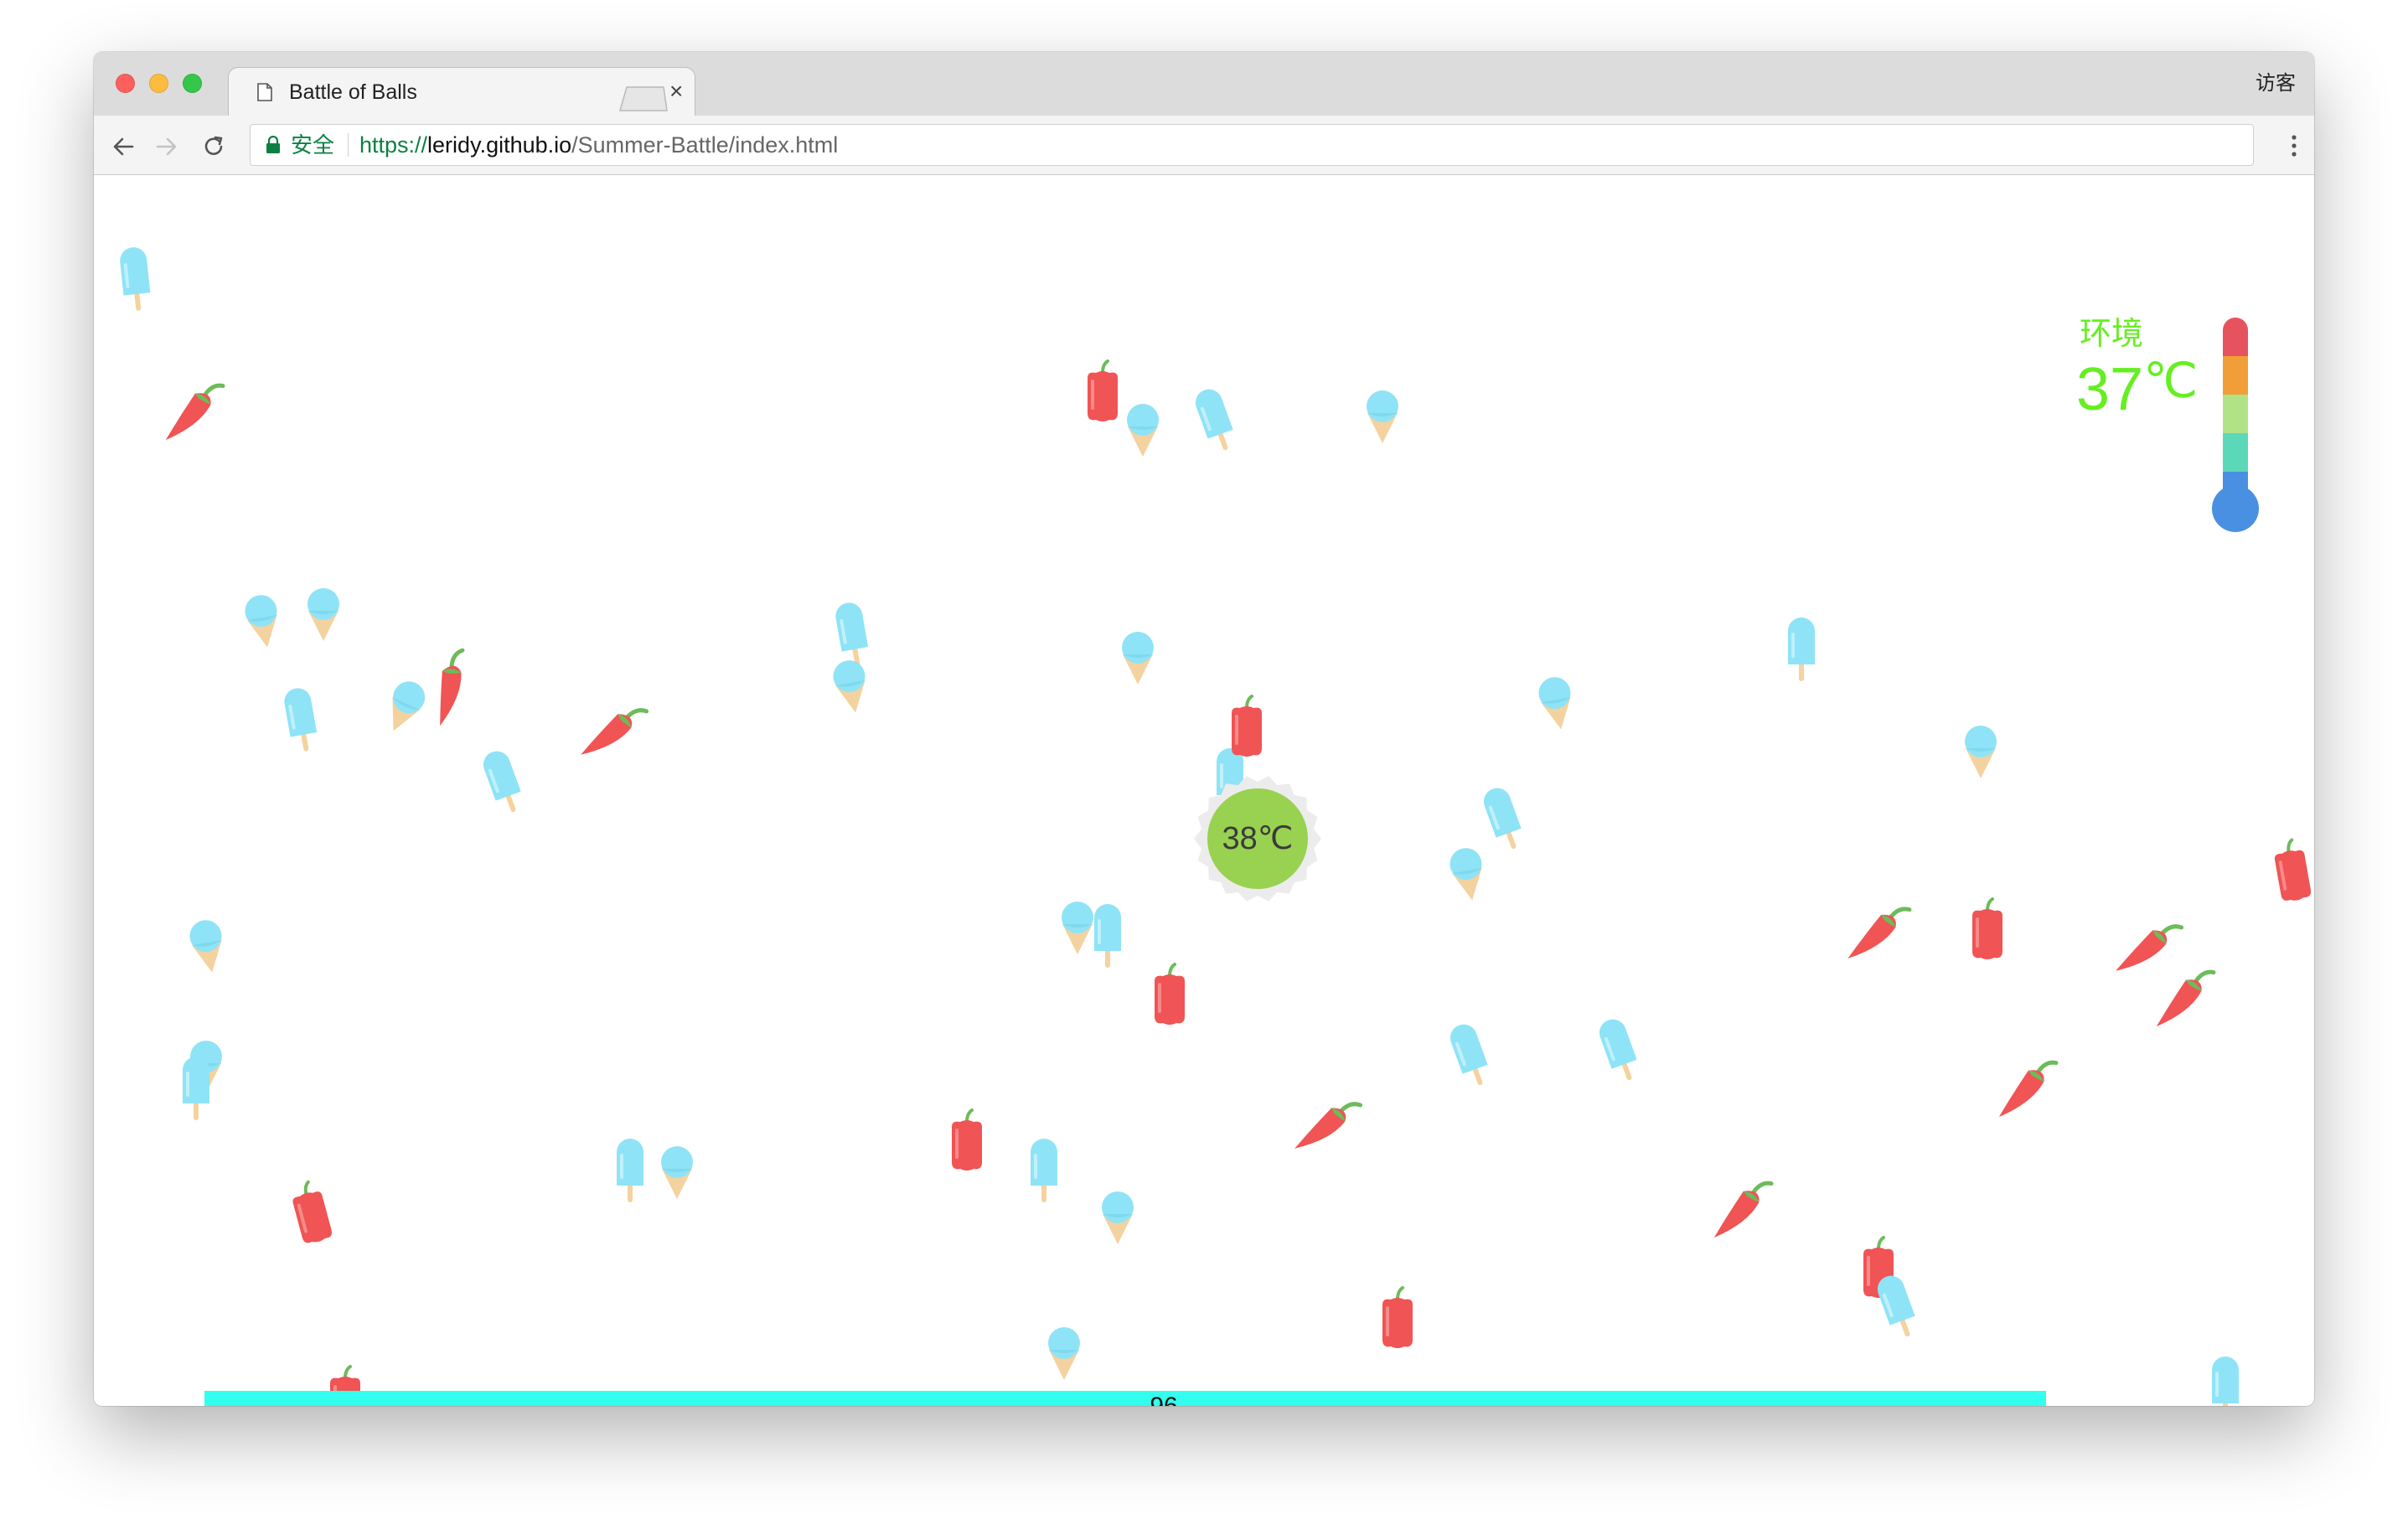  I want to click on health-value: 96, so click(1163, 1398).